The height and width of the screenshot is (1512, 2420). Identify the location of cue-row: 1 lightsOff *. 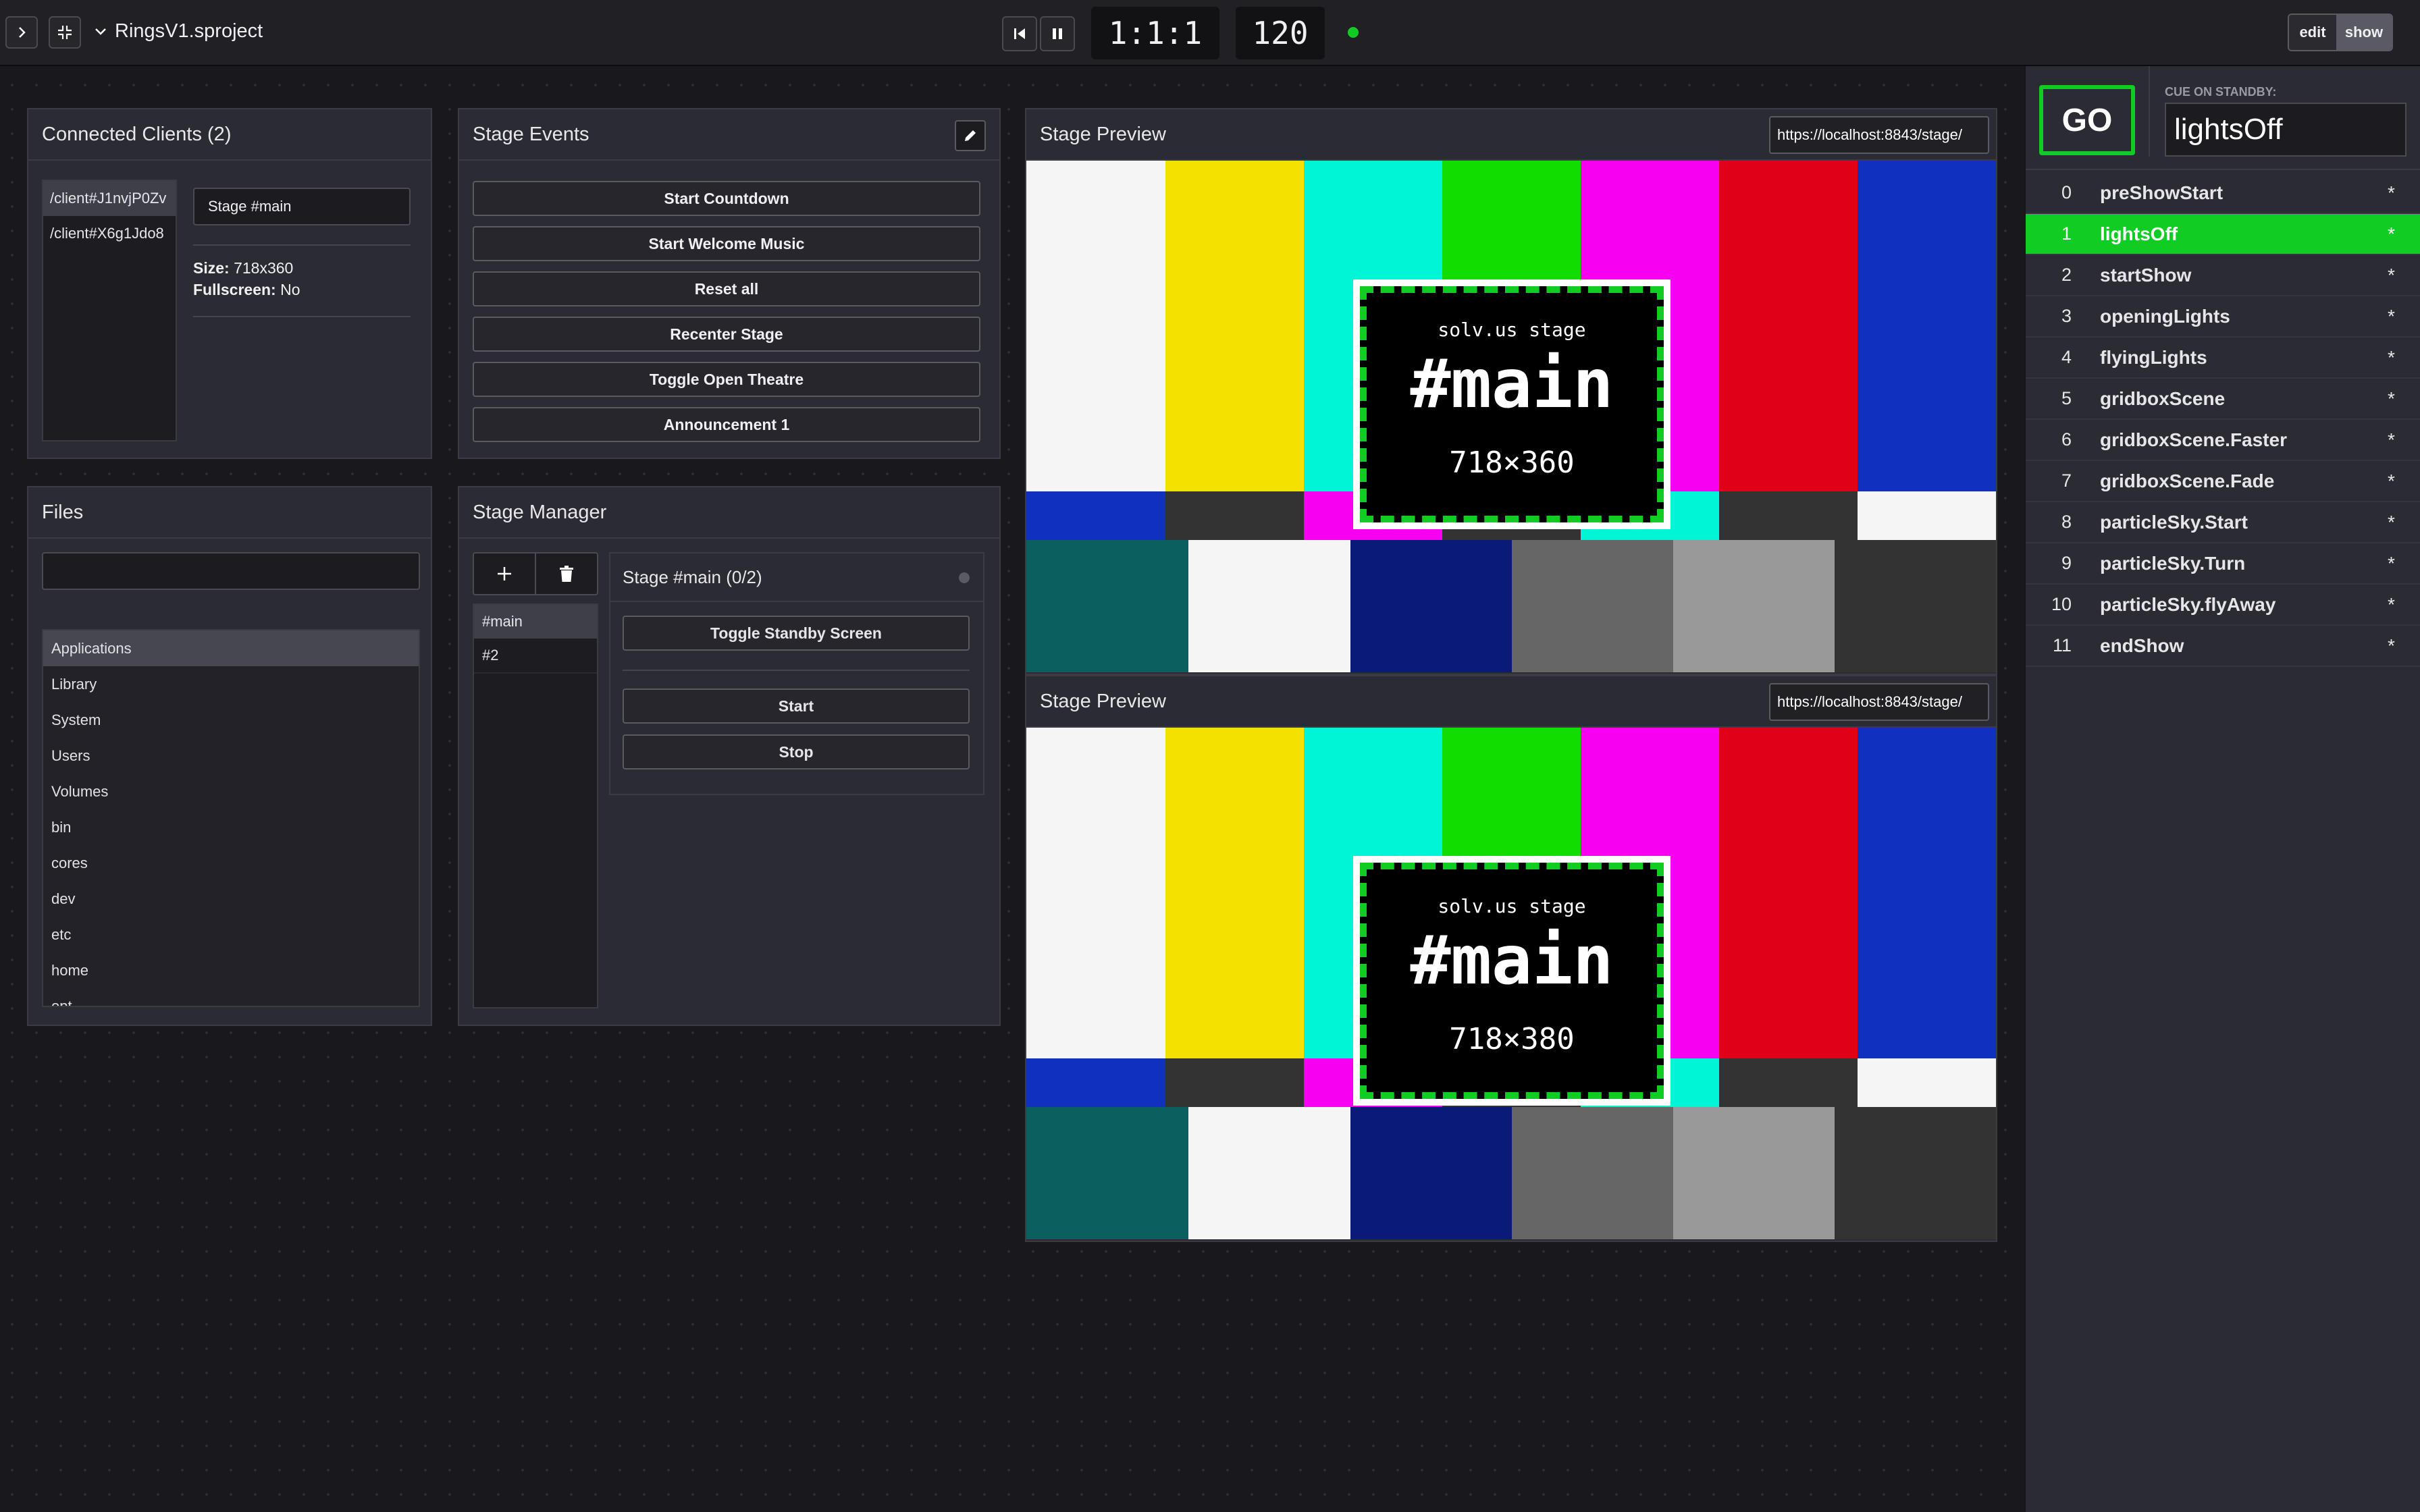
(2223, 234).